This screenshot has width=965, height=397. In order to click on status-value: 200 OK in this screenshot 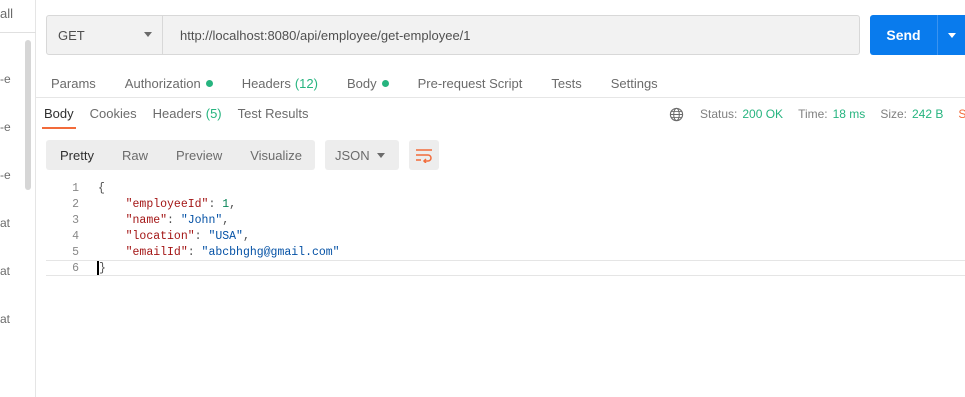, I will do `click(762, 114)`.